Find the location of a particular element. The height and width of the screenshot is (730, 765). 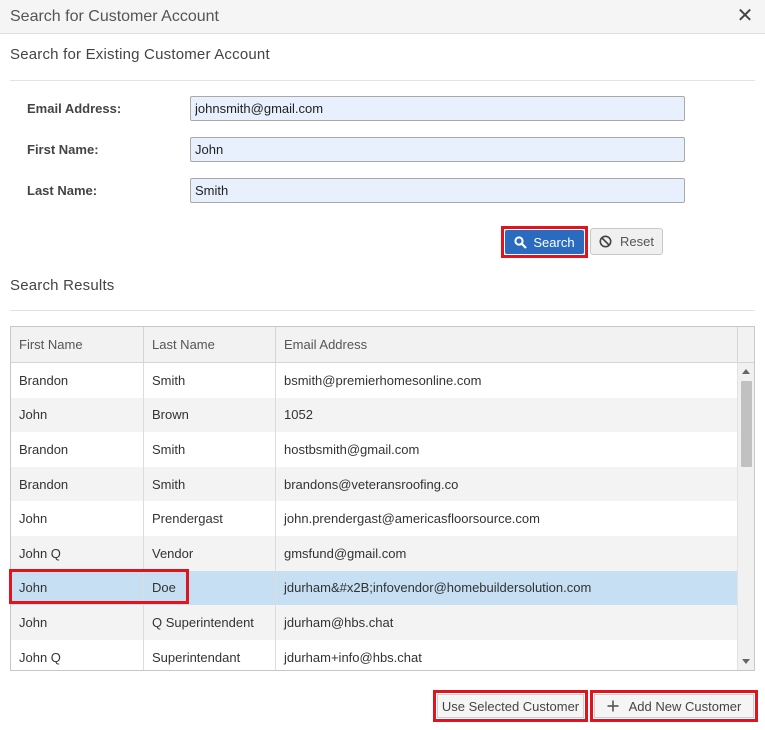

add-new-customer-button: Add New Customer is located at coordinates (674, 706).